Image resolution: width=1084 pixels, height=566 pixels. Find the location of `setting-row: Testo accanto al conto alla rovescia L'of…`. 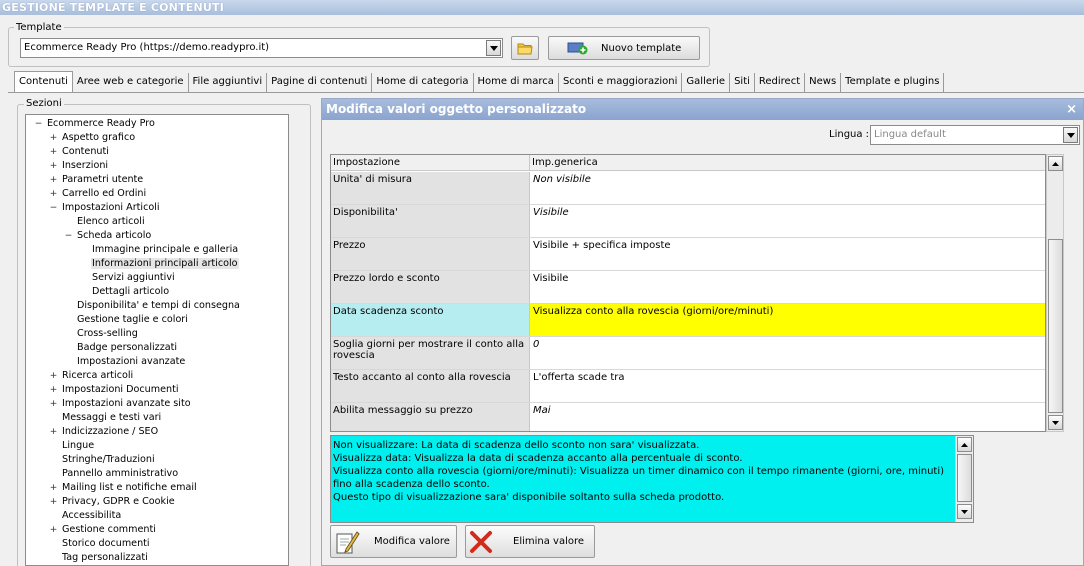

setting-row: Testo accanto al conto alla rovescia L'of… is located at coordinates (688, 386).